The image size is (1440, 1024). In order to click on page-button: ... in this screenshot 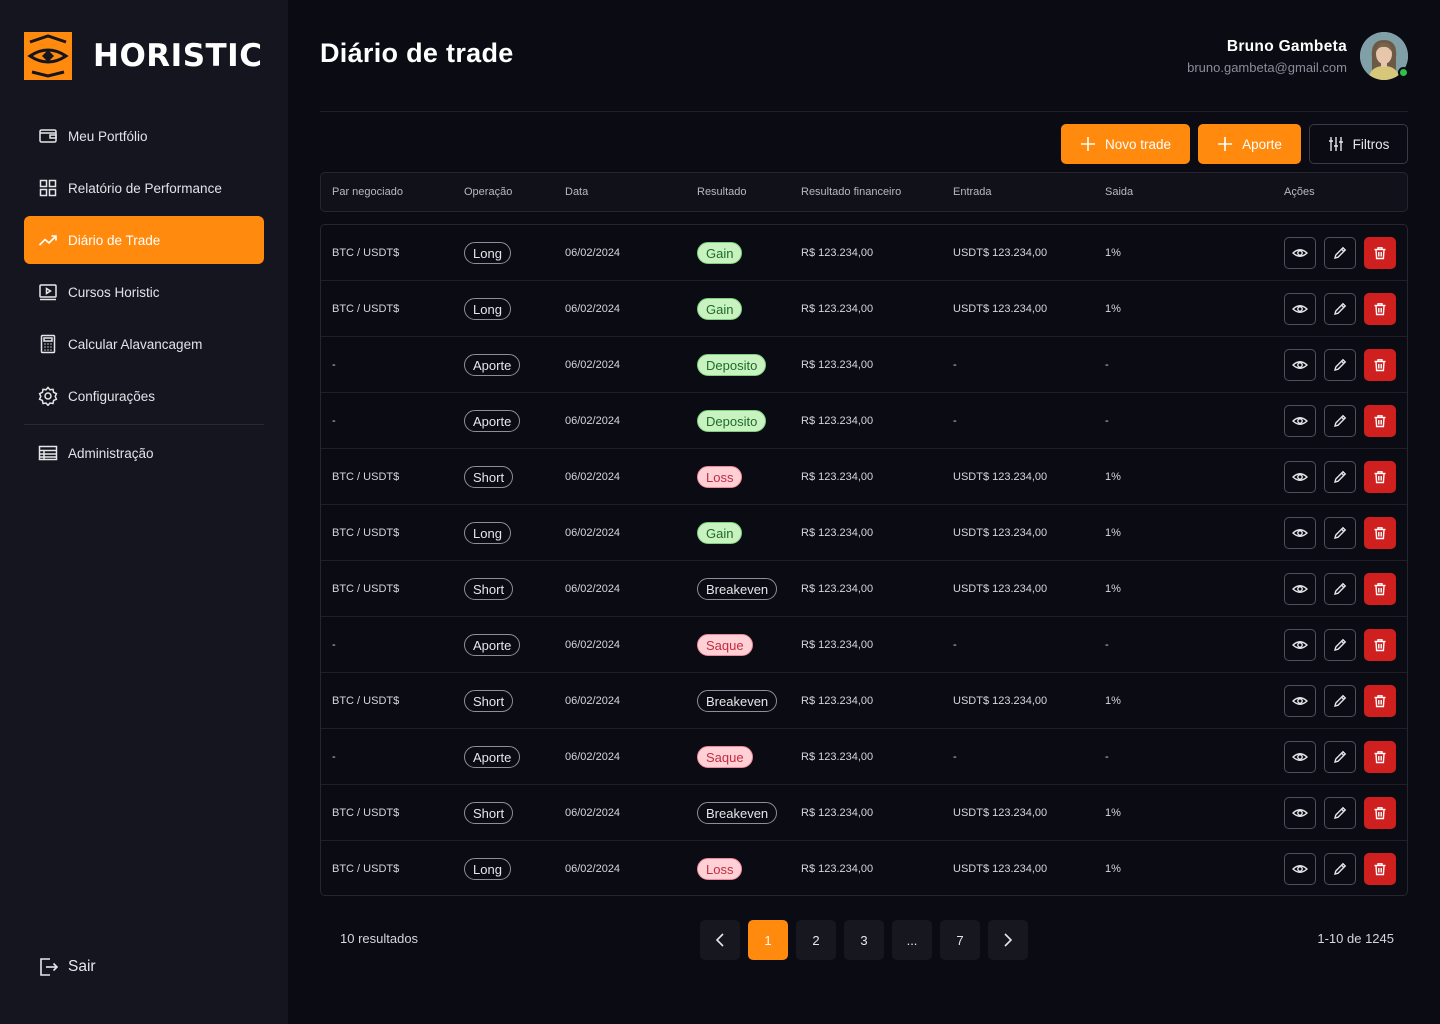, I will do `click(912, 940)`.